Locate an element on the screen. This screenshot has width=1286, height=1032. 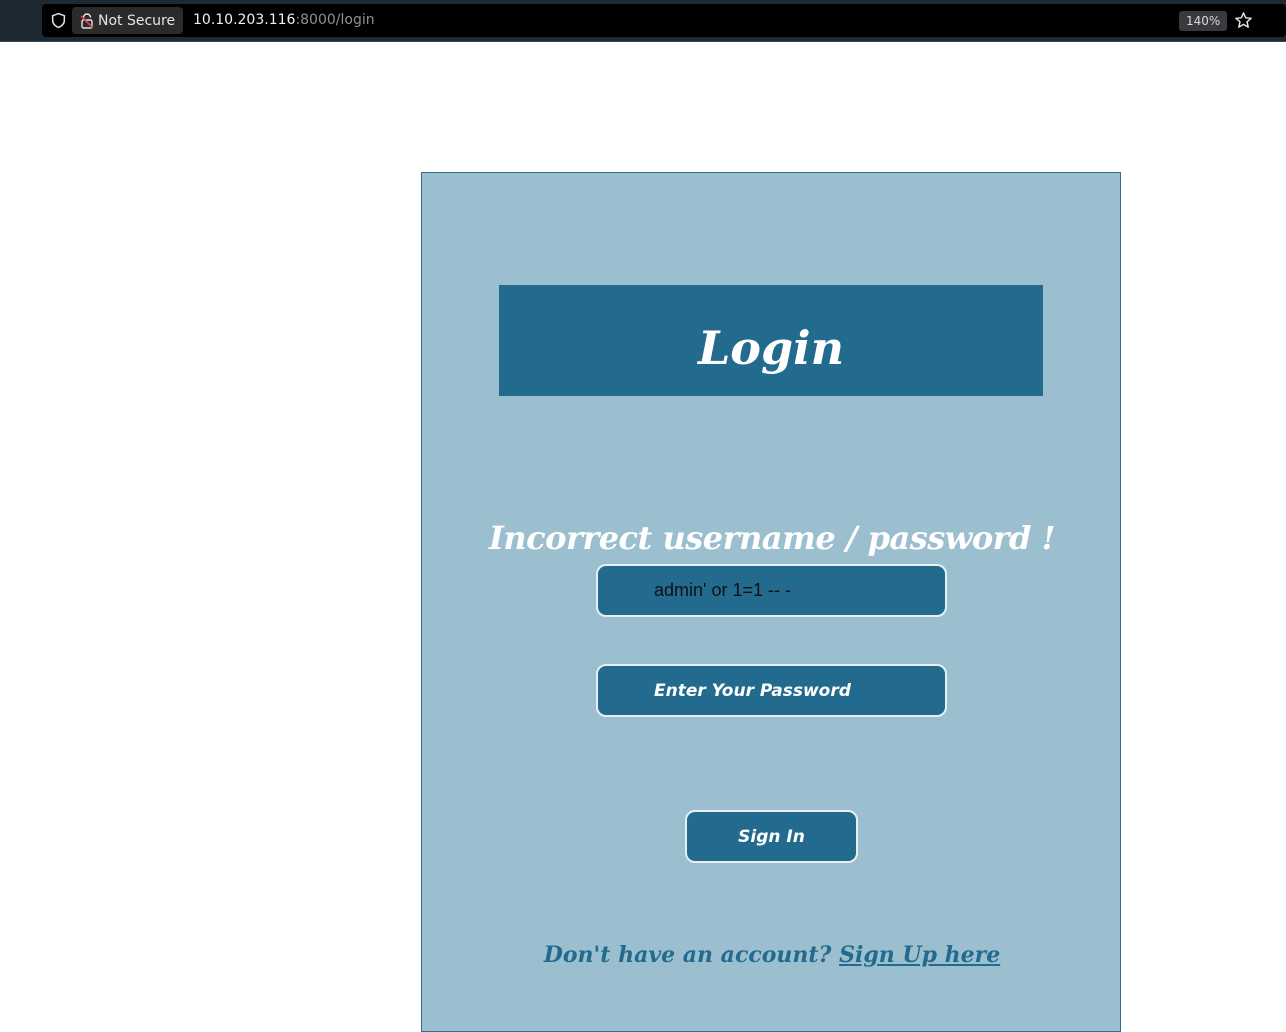
page-title: Login is located at coordinates (771, 347).